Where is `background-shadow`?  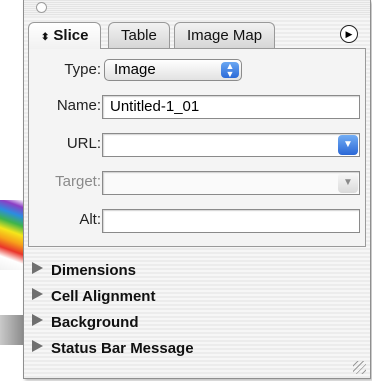 background-shadow is located at coordinates (12, 330).